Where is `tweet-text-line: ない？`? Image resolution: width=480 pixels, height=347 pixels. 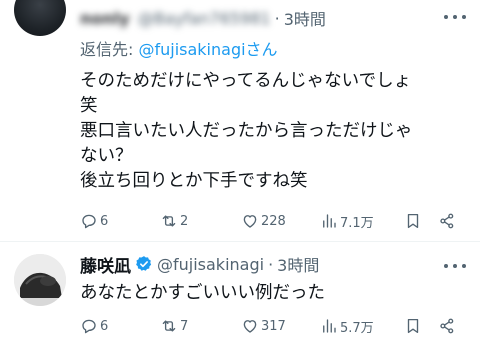 tweet-text-line: ない？ is located at coordinates (106, 156).